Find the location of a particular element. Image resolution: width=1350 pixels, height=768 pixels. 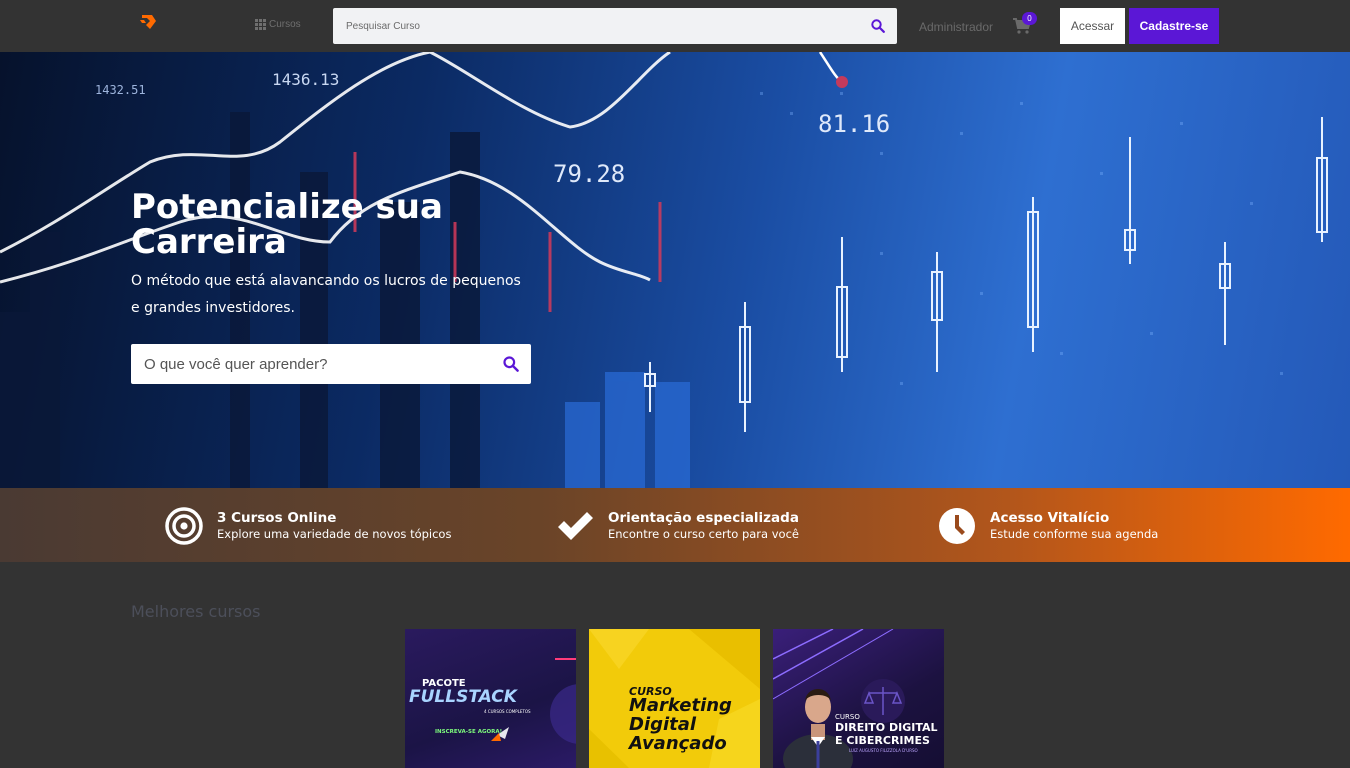

svg-text: 79.28 is located at coordinates (589, 174).